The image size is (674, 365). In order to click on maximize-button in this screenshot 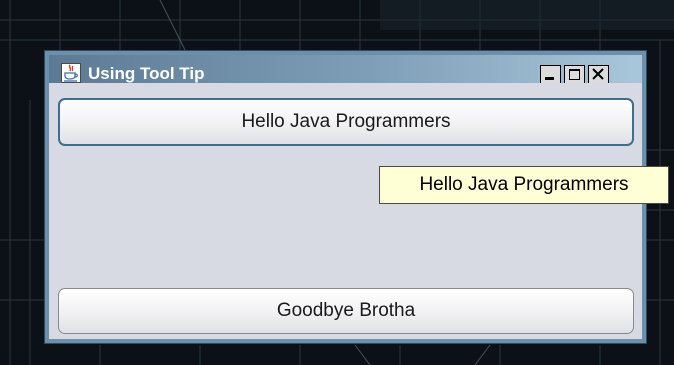, I will do `click(574, 74)`.